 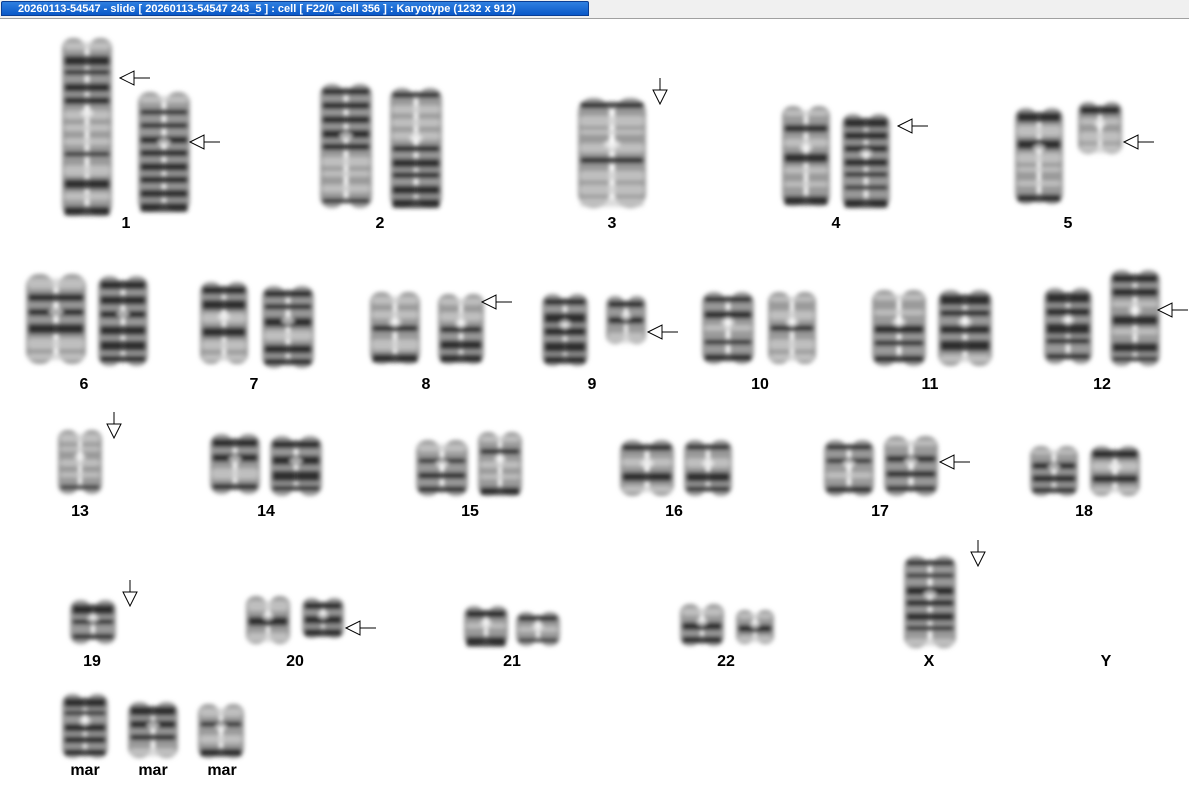 What do you see at coordinates (130, 594) in the screenshot?
I see `arrow-down-icon` at bounding box center [130, 594].